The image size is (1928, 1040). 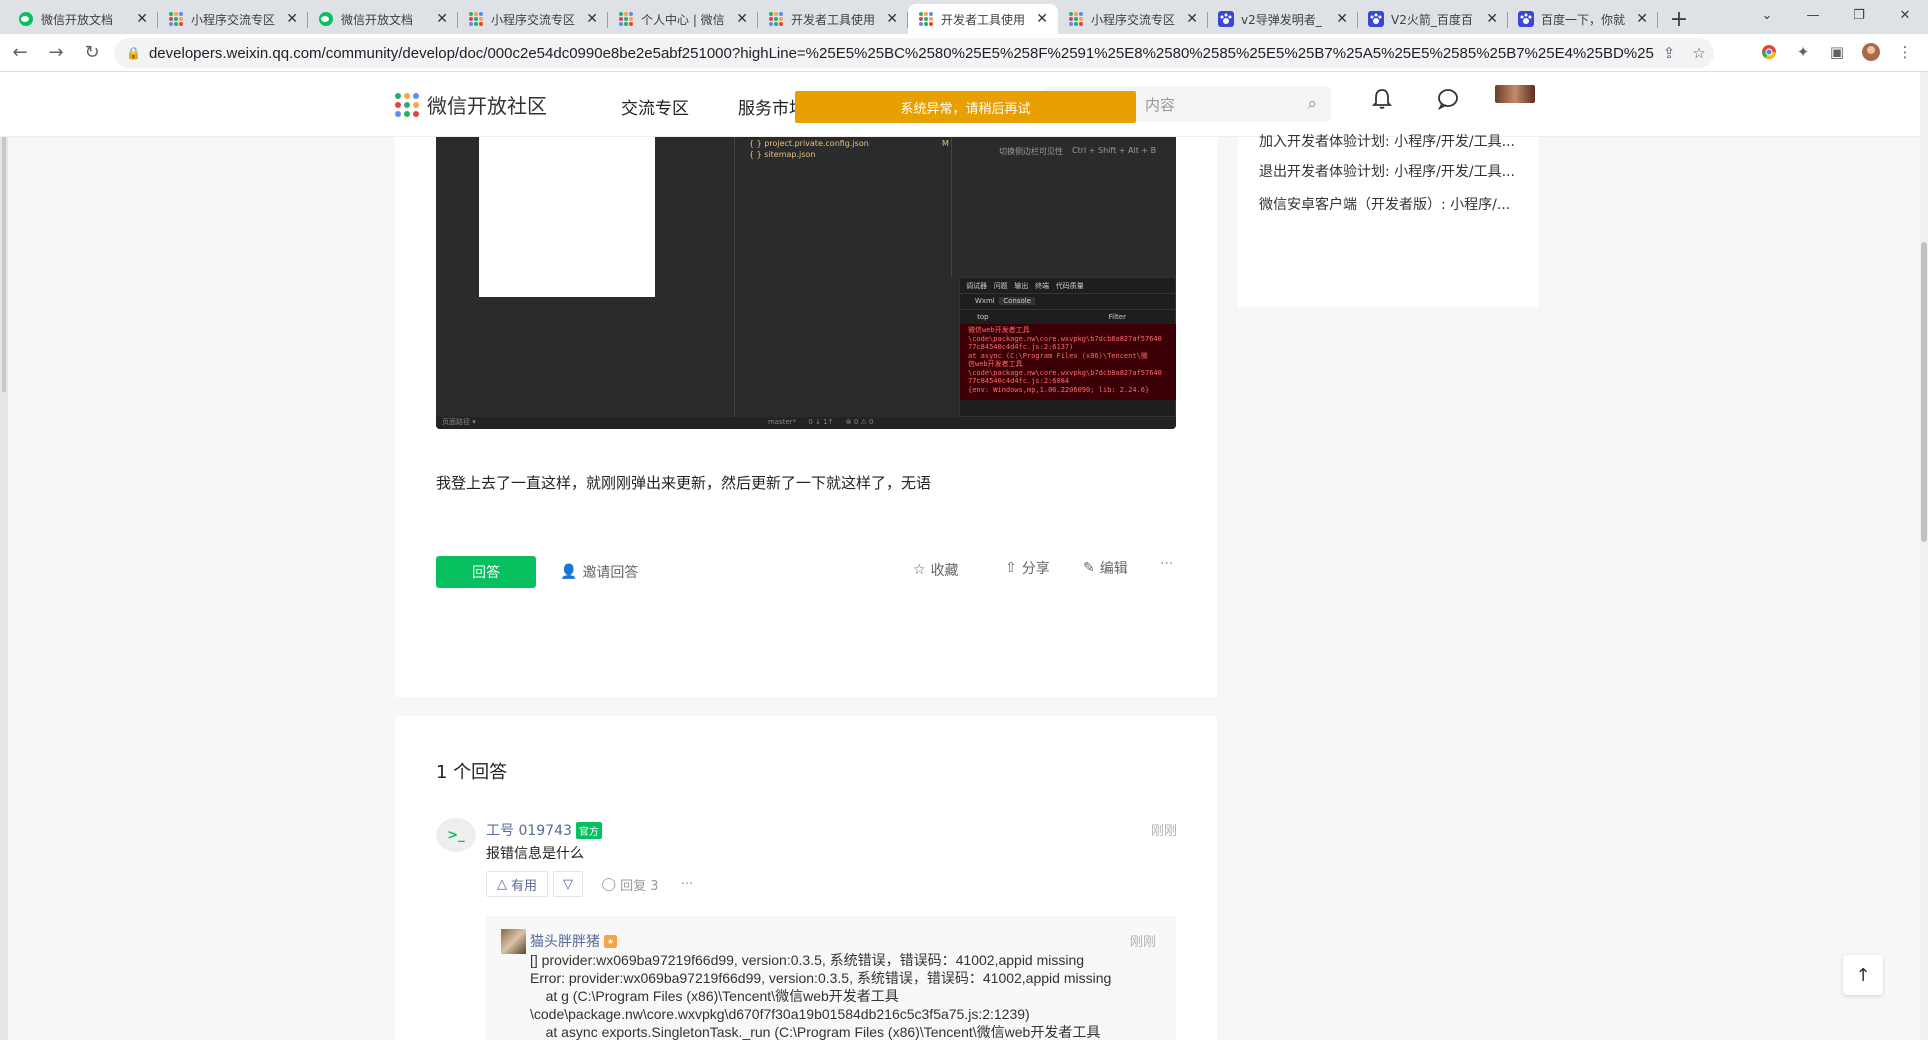 What do you see at coordinates (407, 104) in the screenshot?
I see `community-logo-icon` at bounding box center [407, 104].